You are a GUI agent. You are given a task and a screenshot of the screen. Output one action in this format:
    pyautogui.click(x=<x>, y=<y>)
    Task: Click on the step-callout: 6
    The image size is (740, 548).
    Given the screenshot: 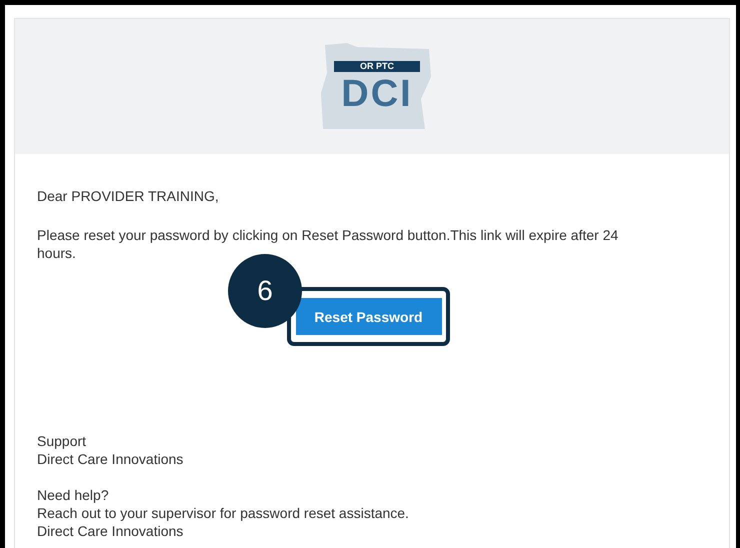 What is the action you would take?
    pyautogui.click(x=265, y=291)
    